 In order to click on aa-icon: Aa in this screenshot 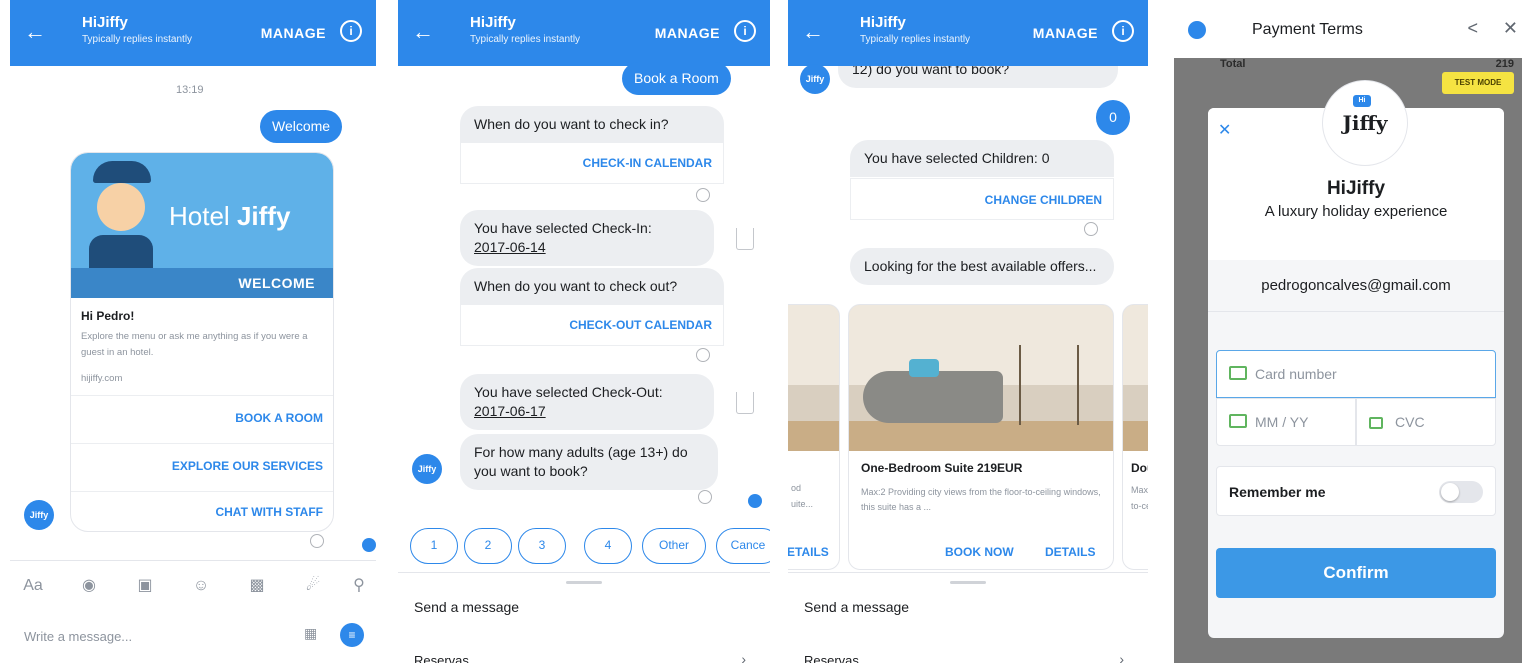, I will do `click(33, 586)`.